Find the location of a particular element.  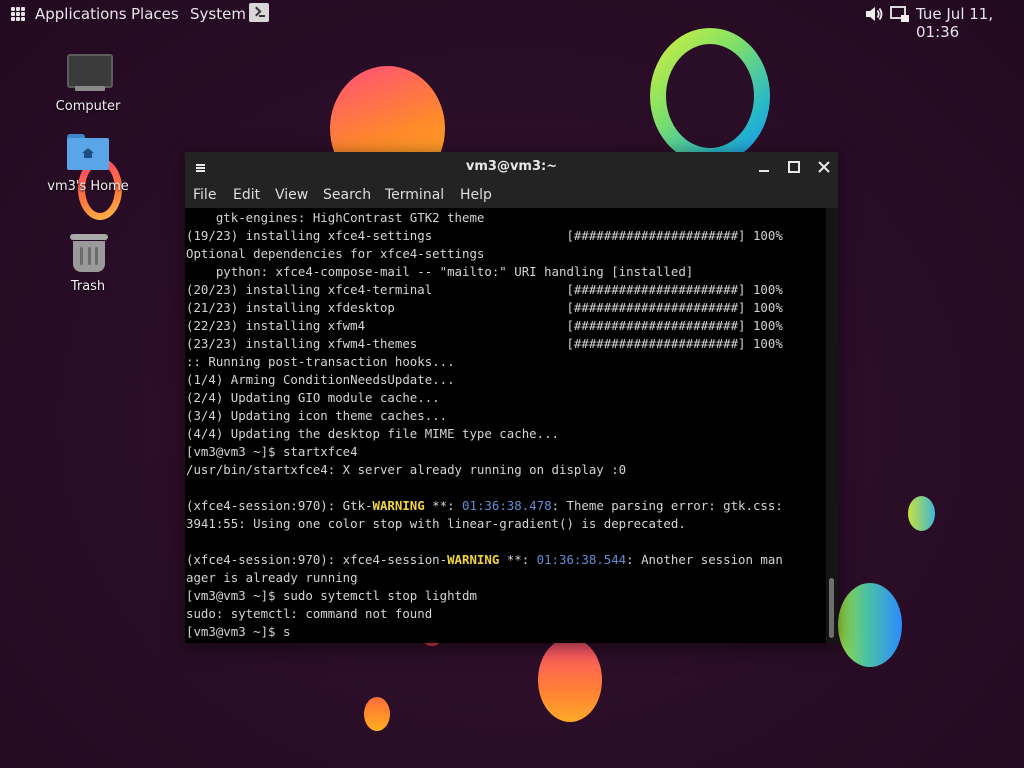

close-icon is located at coordinates (824, 167).